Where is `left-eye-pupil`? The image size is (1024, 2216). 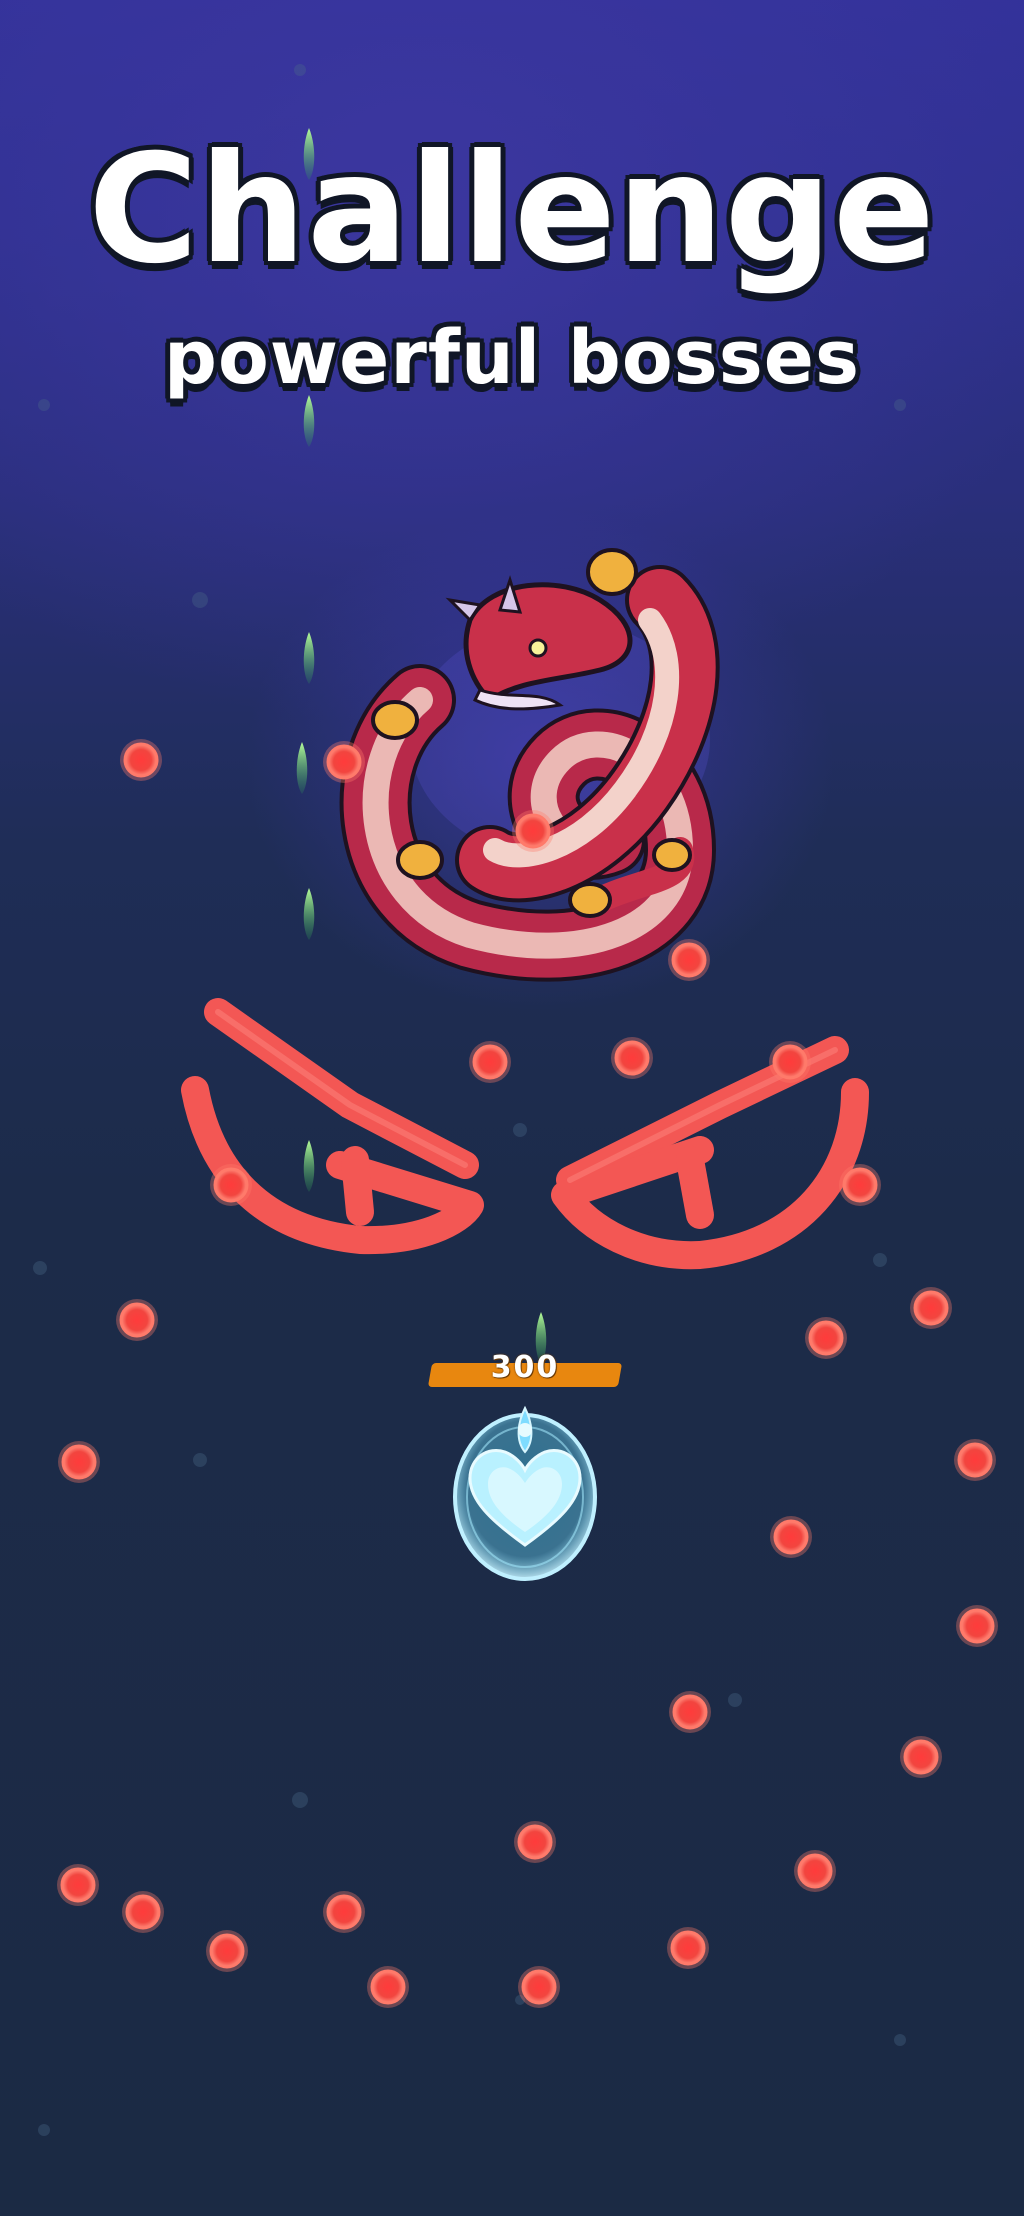
left-eye-pupil is located at coordinates (357, 1186).